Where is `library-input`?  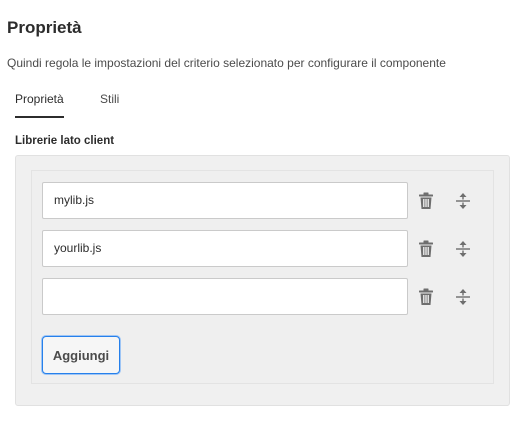 library-input is located at coordinates (225, 296).